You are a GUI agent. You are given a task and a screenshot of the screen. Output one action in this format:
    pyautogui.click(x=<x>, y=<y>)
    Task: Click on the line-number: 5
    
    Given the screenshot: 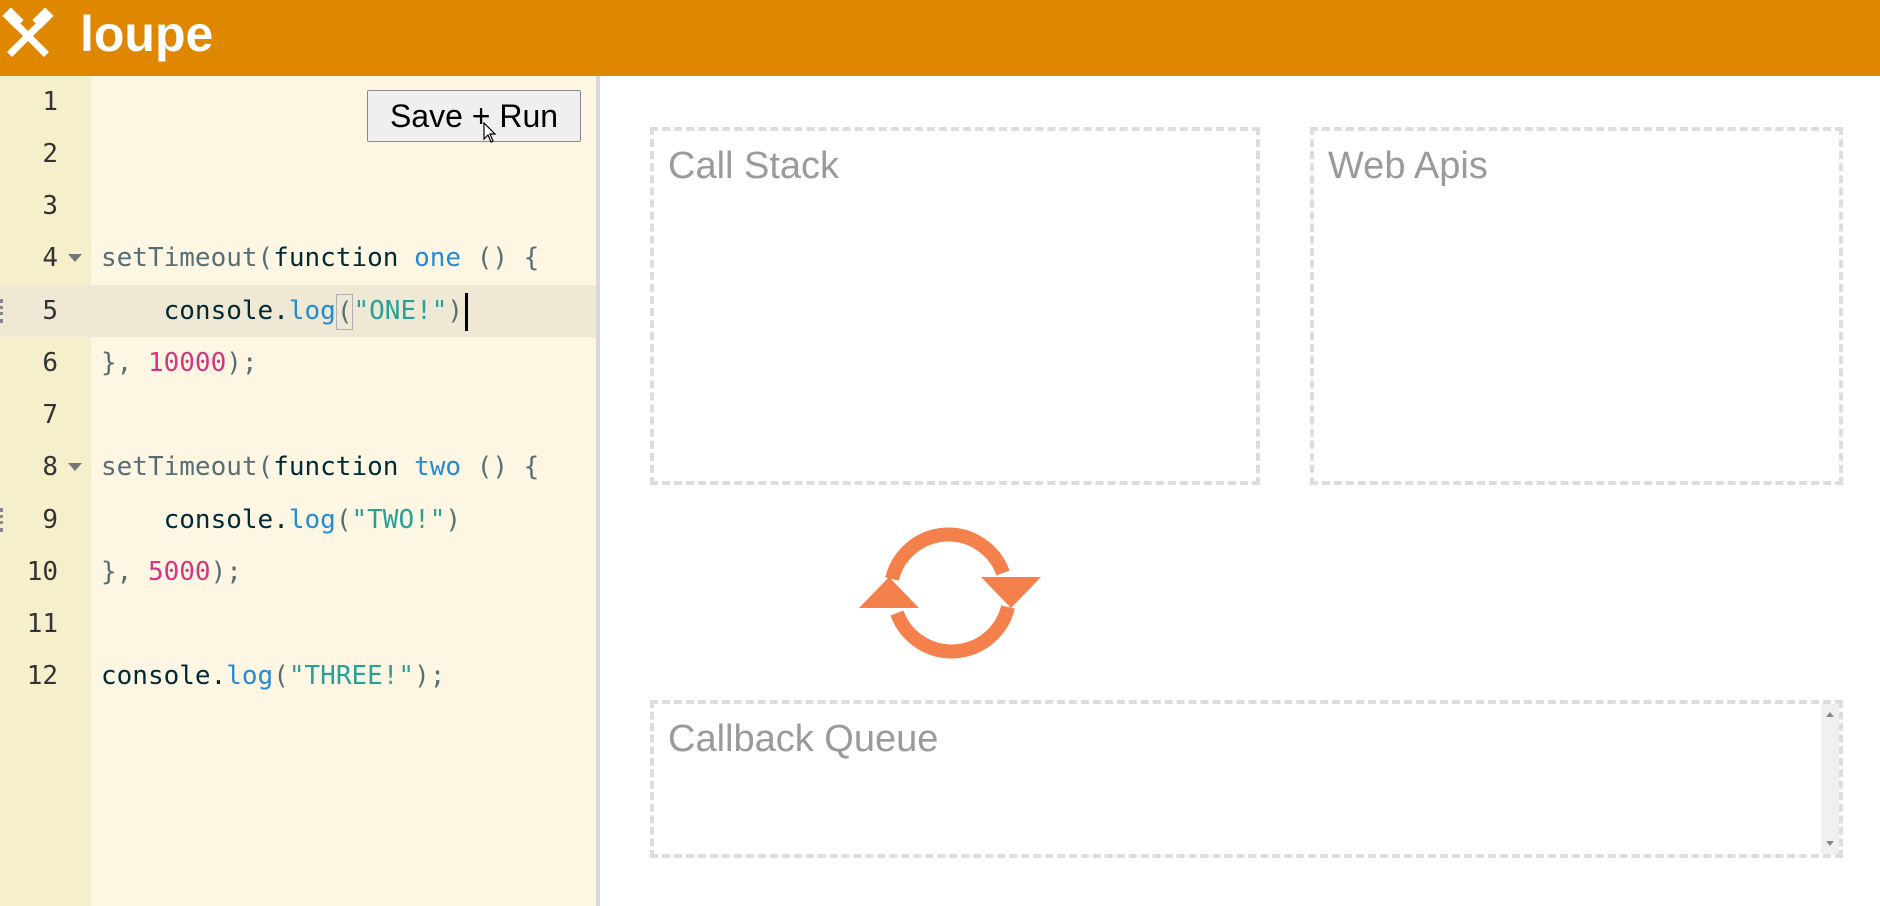 What is the action you would take?
    pyautogui.click(x=50, y=311)
    